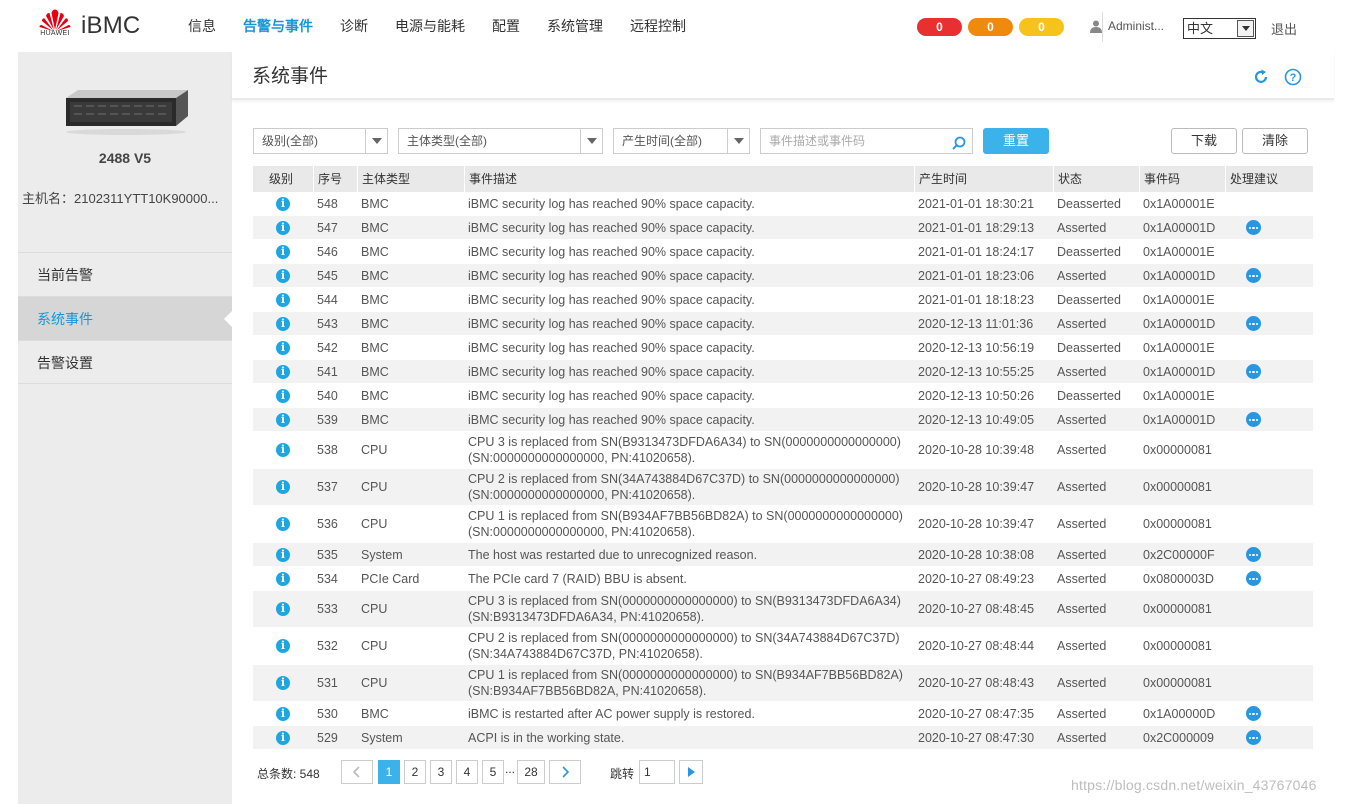 The width and height of the screenshot is (1352, 804). Describe the element at coordinates (959, 142) in the screenshot. I see `search-icon` at that location.